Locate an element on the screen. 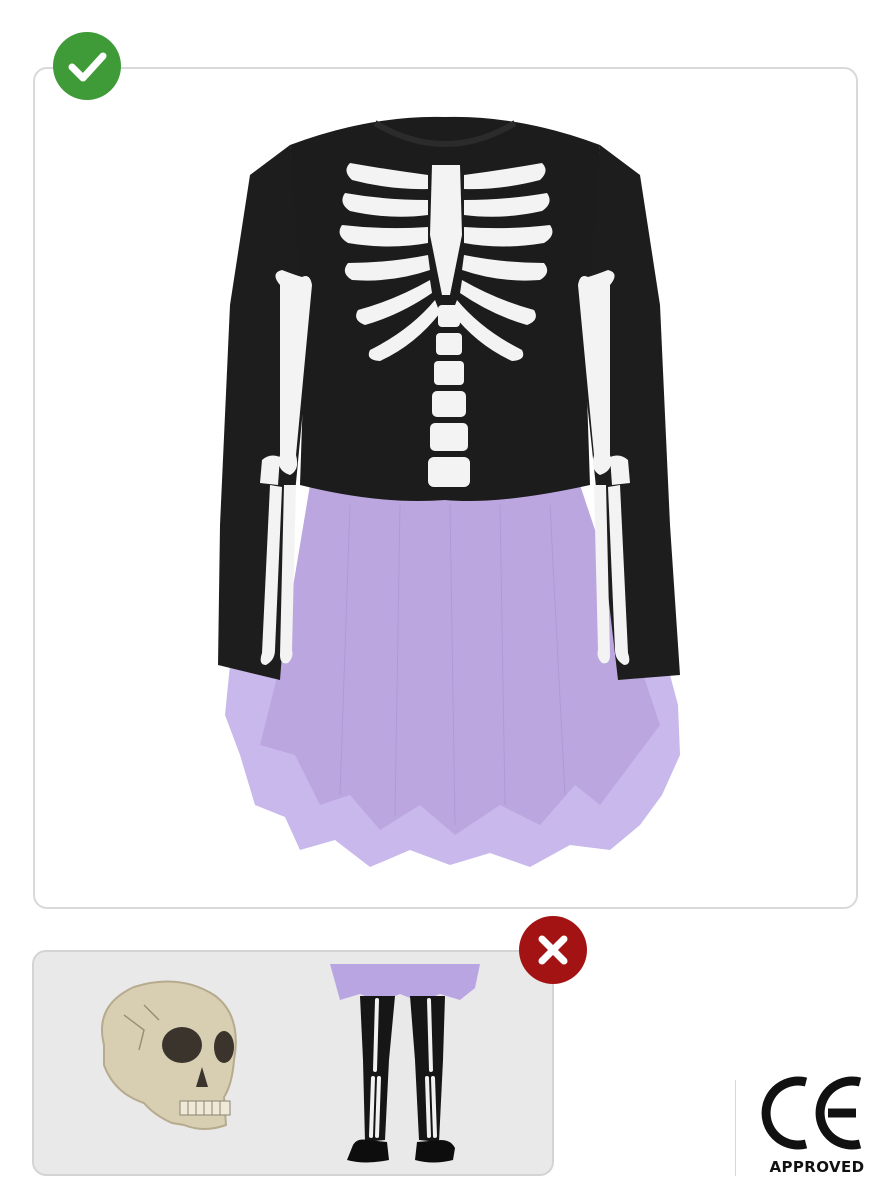  skeleton-tights-image is located at coordinates (405, 1063).